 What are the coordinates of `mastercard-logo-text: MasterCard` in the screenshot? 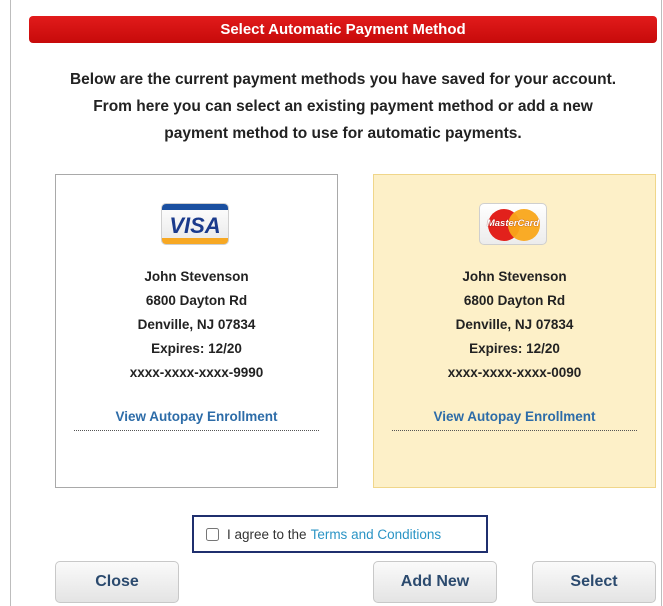 It's located at (513, 223).